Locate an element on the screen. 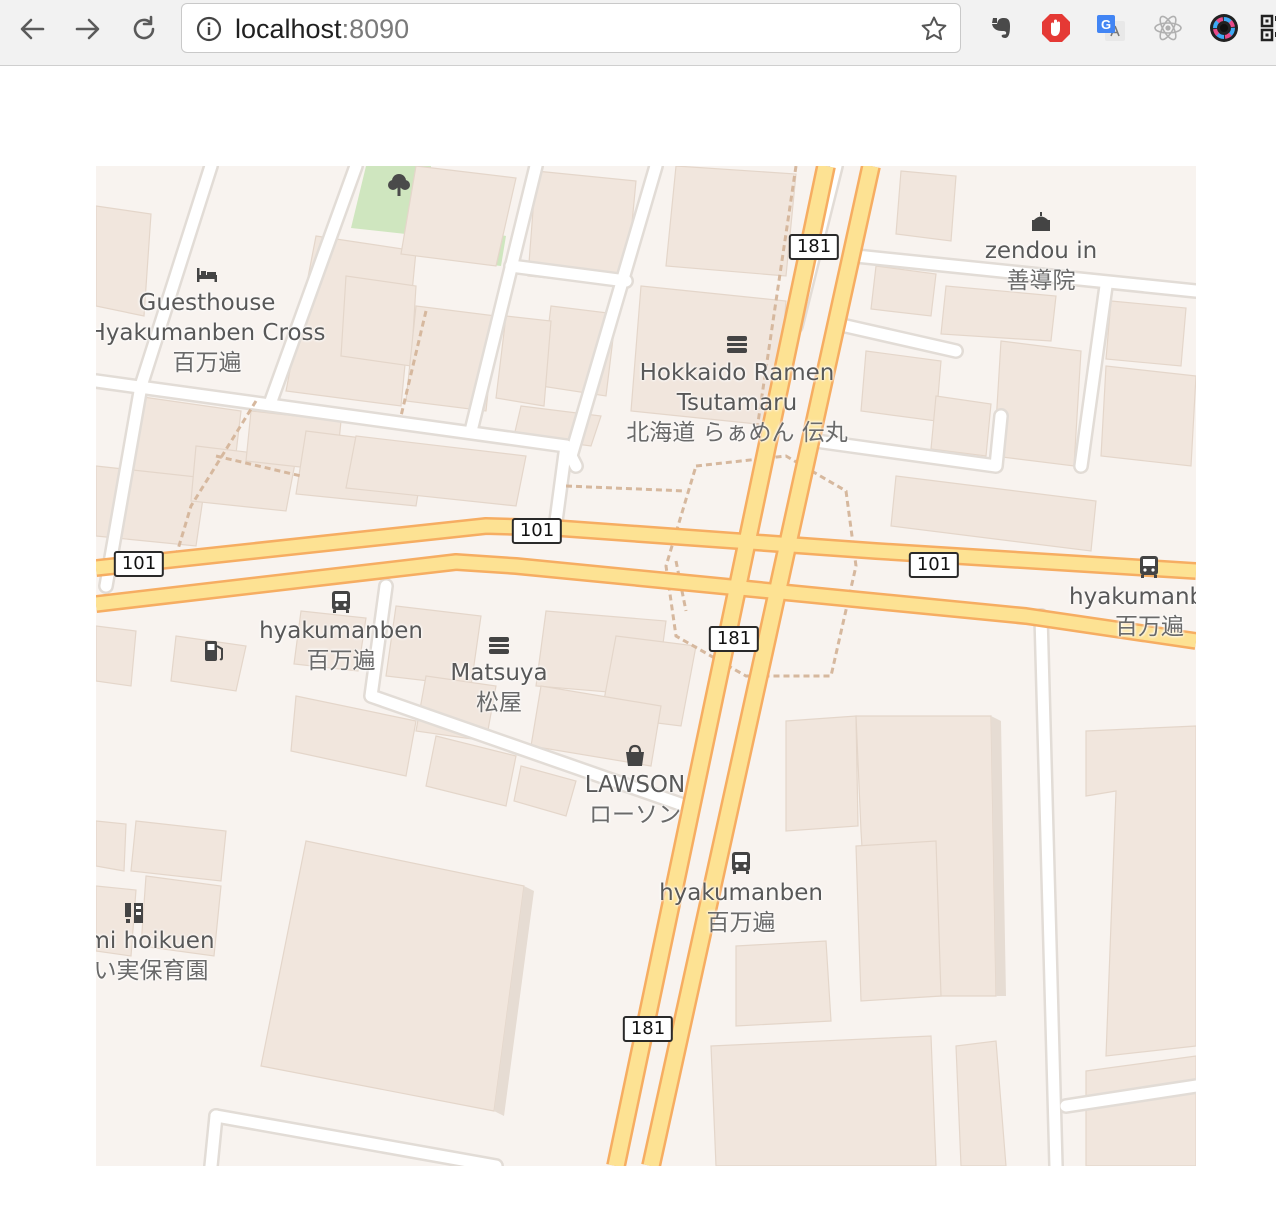 The image size is (1276, 1216). google-translate-extension: G is located at coordinates (1111, 28).